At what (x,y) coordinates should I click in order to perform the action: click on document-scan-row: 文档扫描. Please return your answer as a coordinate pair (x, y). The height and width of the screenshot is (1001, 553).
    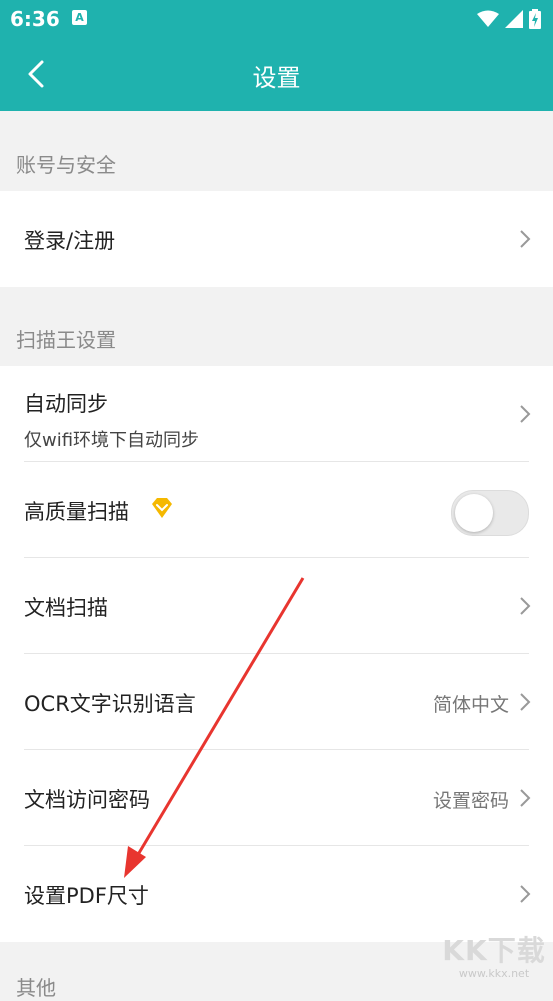
    Looking at the image, I should click on (276, 606).